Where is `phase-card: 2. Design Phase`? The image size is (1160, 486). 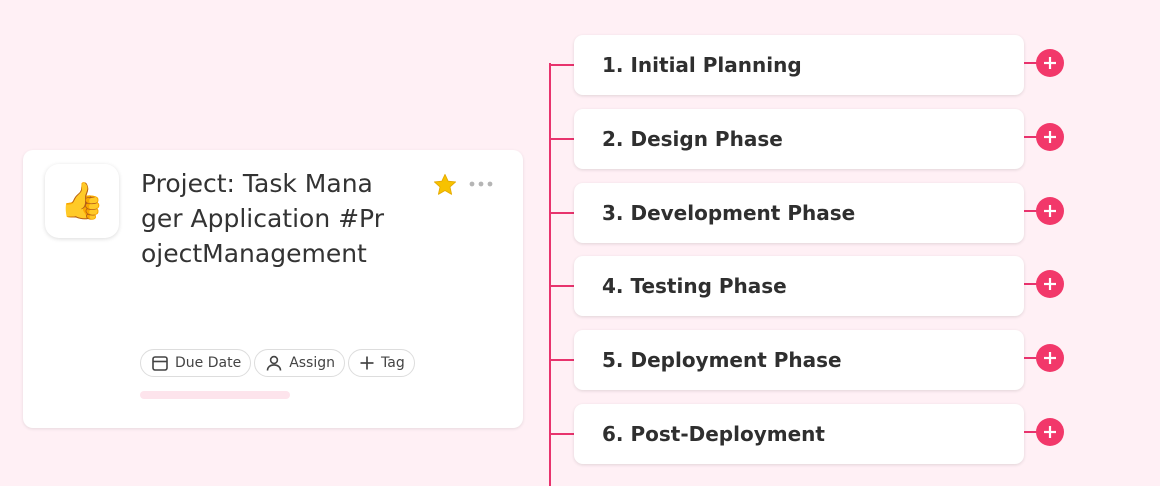 phase-card: 2. Design Phase is located at coordinates (799, 139).